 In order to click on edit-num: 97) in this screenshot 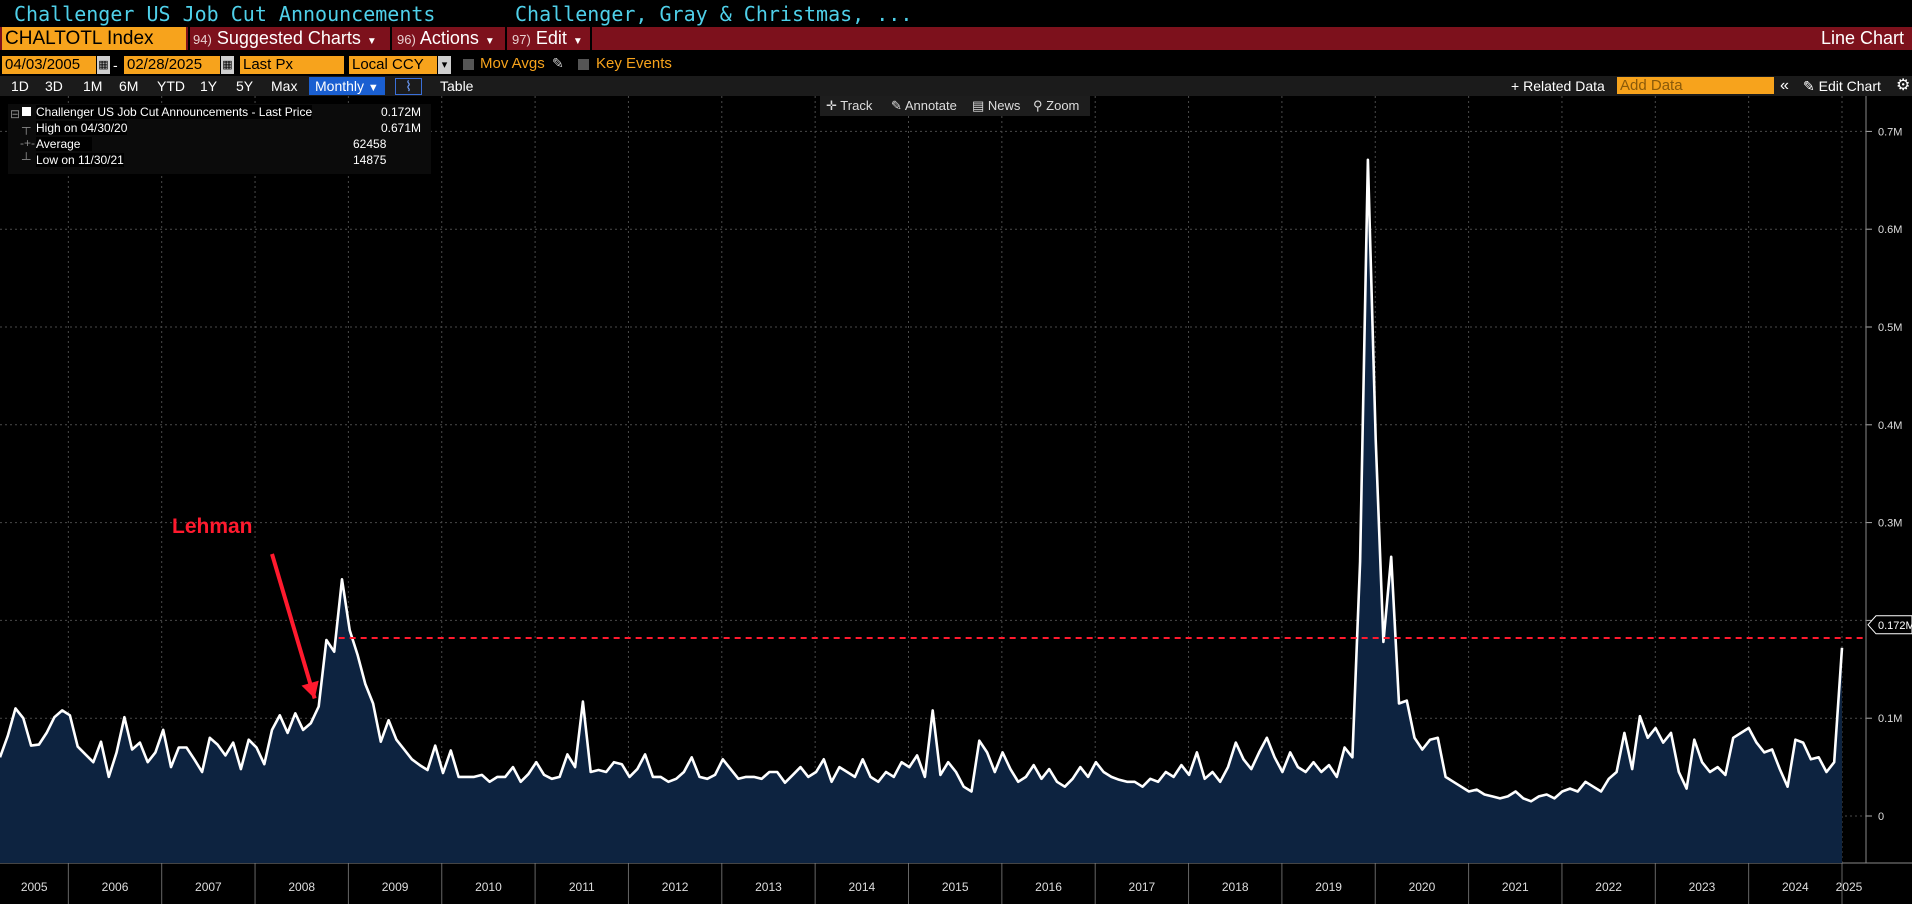, I will do `click(521, 39)`.